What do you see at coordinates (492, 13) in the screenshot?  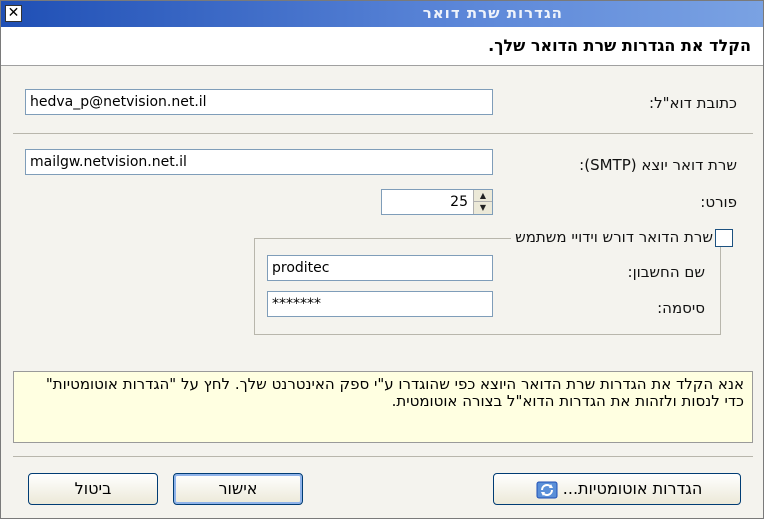 I see `window-title: הגדרות שרת דואר` at bounding box center [492, 13].